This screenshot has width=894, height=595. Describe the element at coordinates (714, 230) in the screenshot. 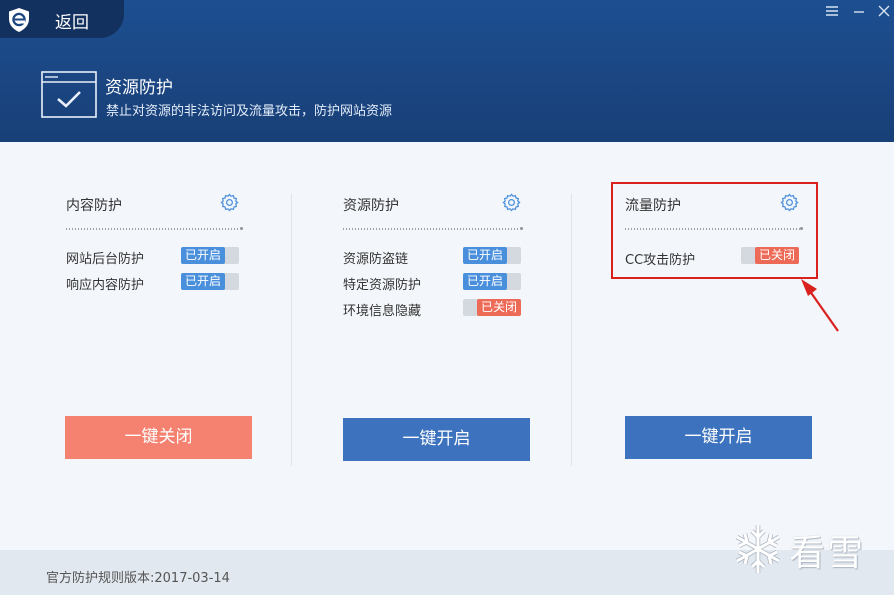

I see `highlight-box` at that location.